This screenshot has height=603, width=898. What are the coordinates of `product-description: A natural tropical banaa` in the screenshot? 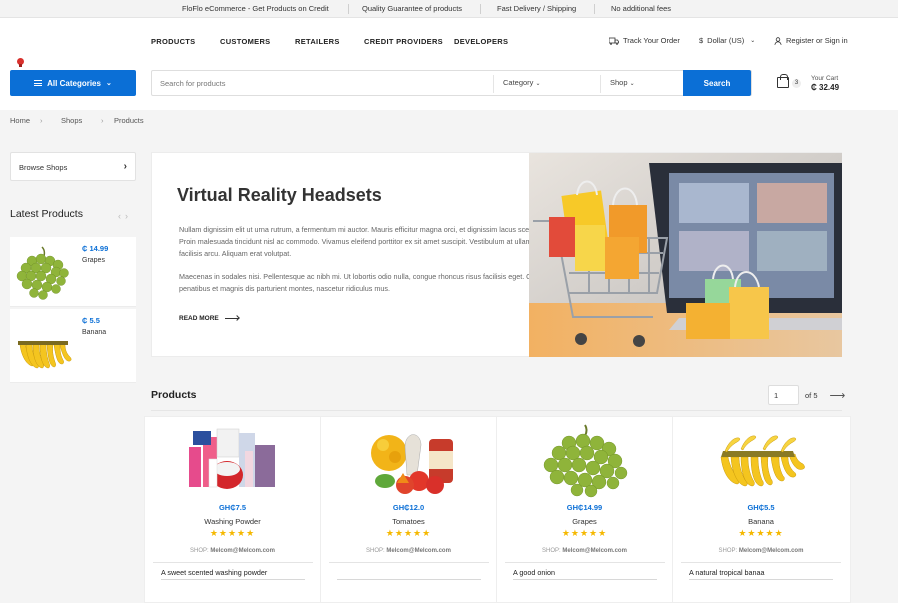 It's located at (727, 572).